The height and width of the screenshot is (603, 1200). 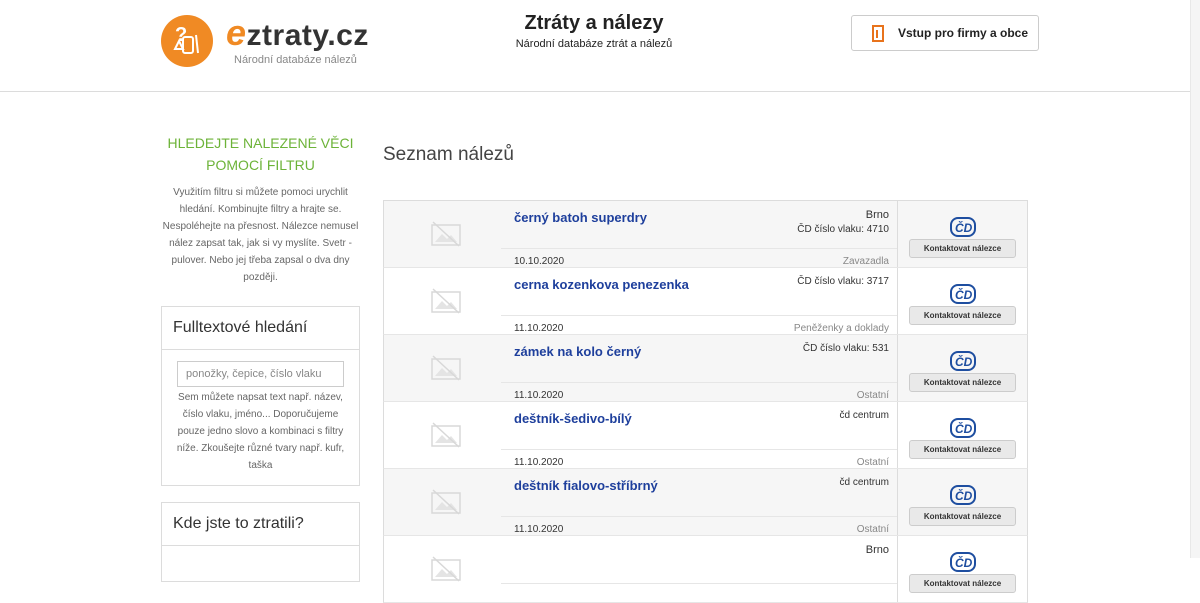 What do you see at coordinates (1195, 279) in the screenshot?
I see `scrollbar` at bounding box center [1195, 279].